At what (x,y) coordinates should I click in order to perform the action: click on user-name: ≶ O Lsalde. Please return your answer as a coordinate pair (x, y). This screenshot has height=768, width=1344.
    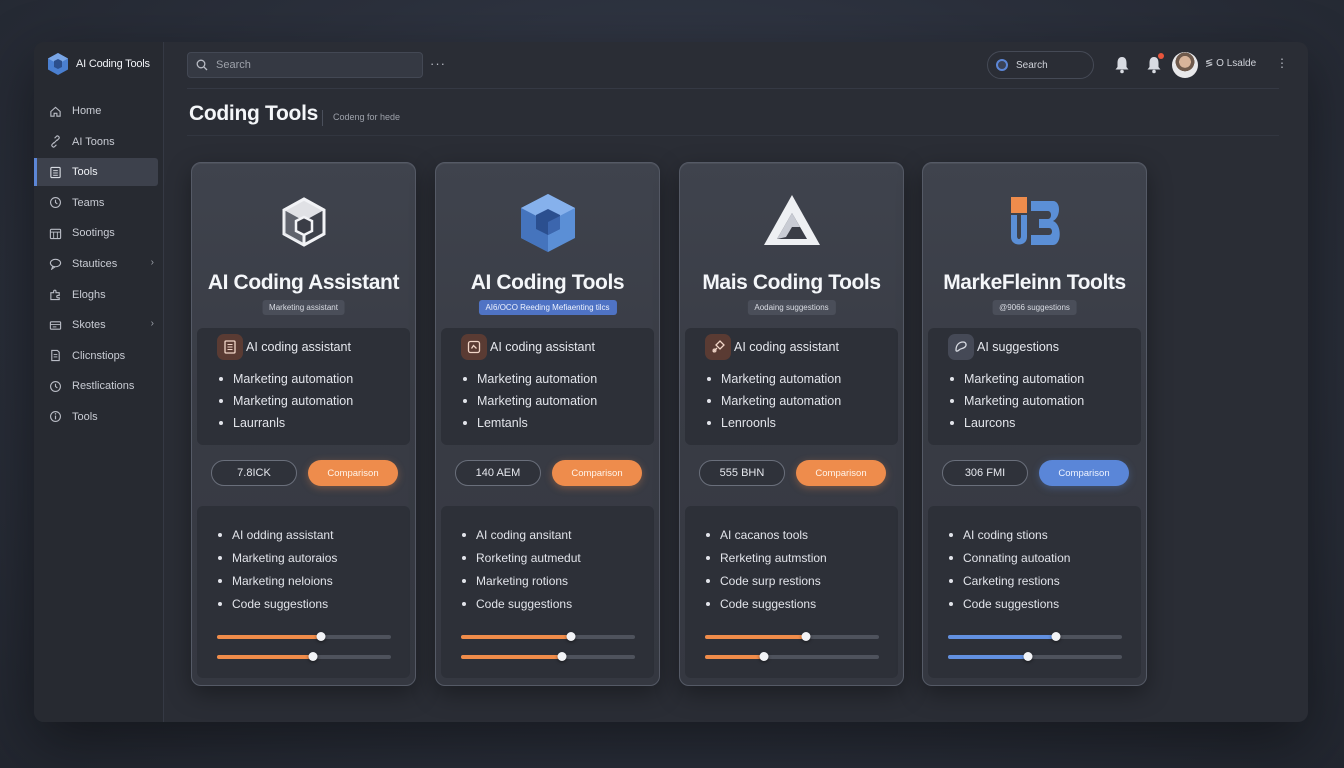
    Looking at the image, I should click on (1230, 63).